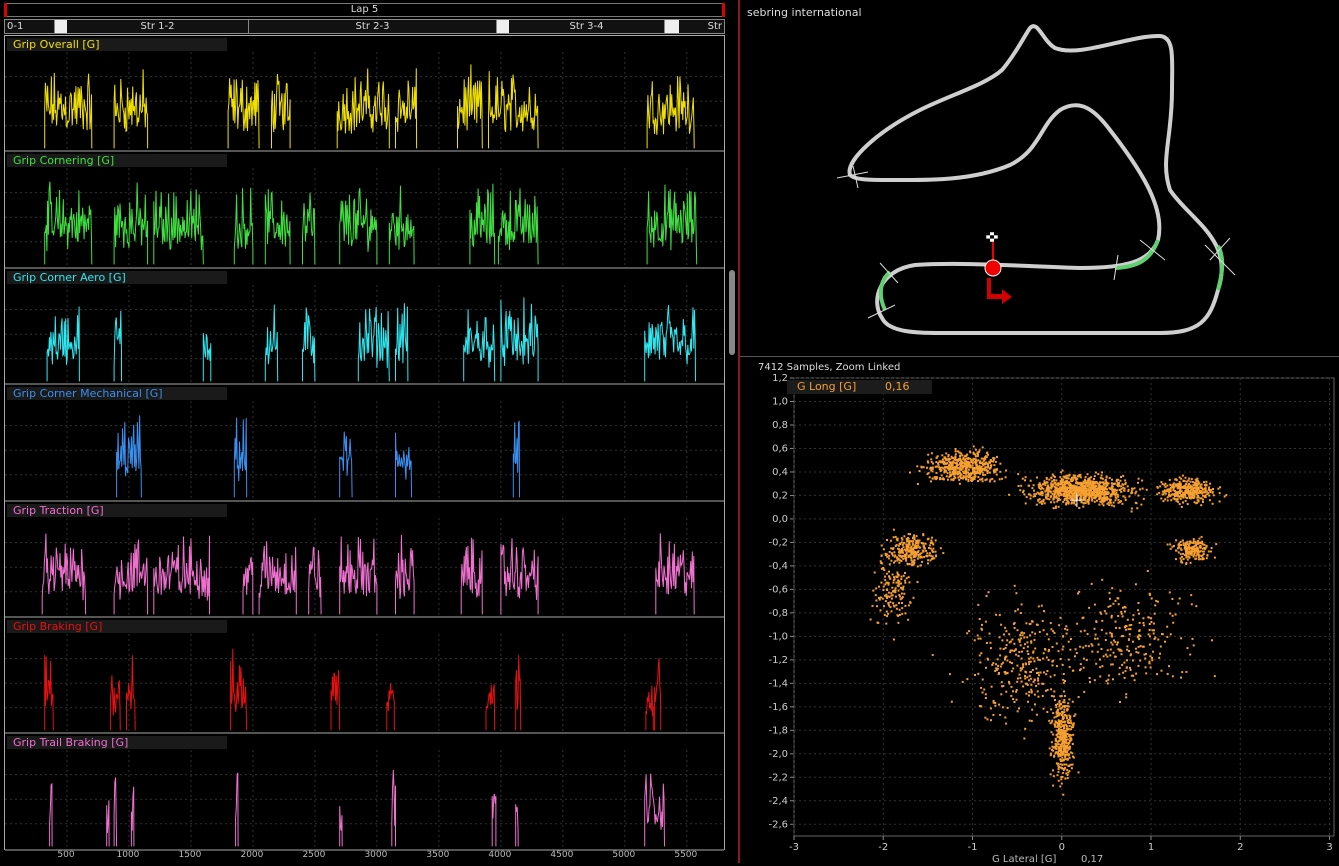 The height and width of the screenshot is (866, 1339). I want to click on panel-title: Grip Trail Braking [G], so click(117, 743).